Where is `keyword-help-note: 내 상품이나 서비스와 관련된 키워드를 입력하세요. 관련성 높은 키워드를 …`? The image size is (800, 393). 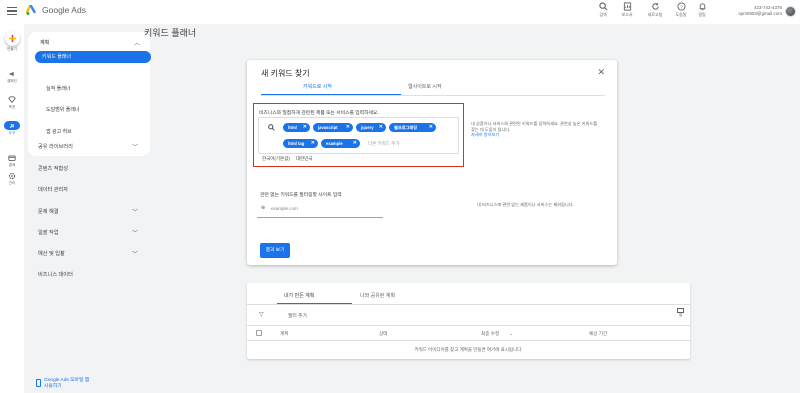
keyword-help-note: 내 상품이나 서비스와 관련된 키워드를 입력하세요. 관련성 높은 키워드를 … is located at coordinates (536, 129).